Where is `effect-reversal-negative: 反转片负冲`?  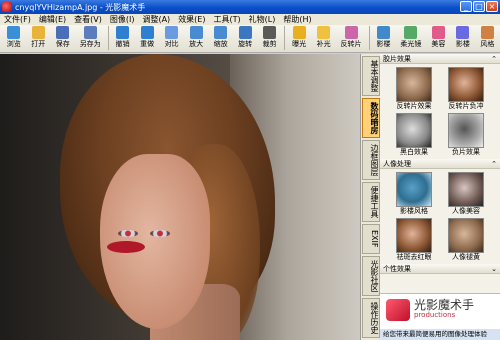 effect-reversal-negative: 反转片负冲 is located at coordinates (466, 89).